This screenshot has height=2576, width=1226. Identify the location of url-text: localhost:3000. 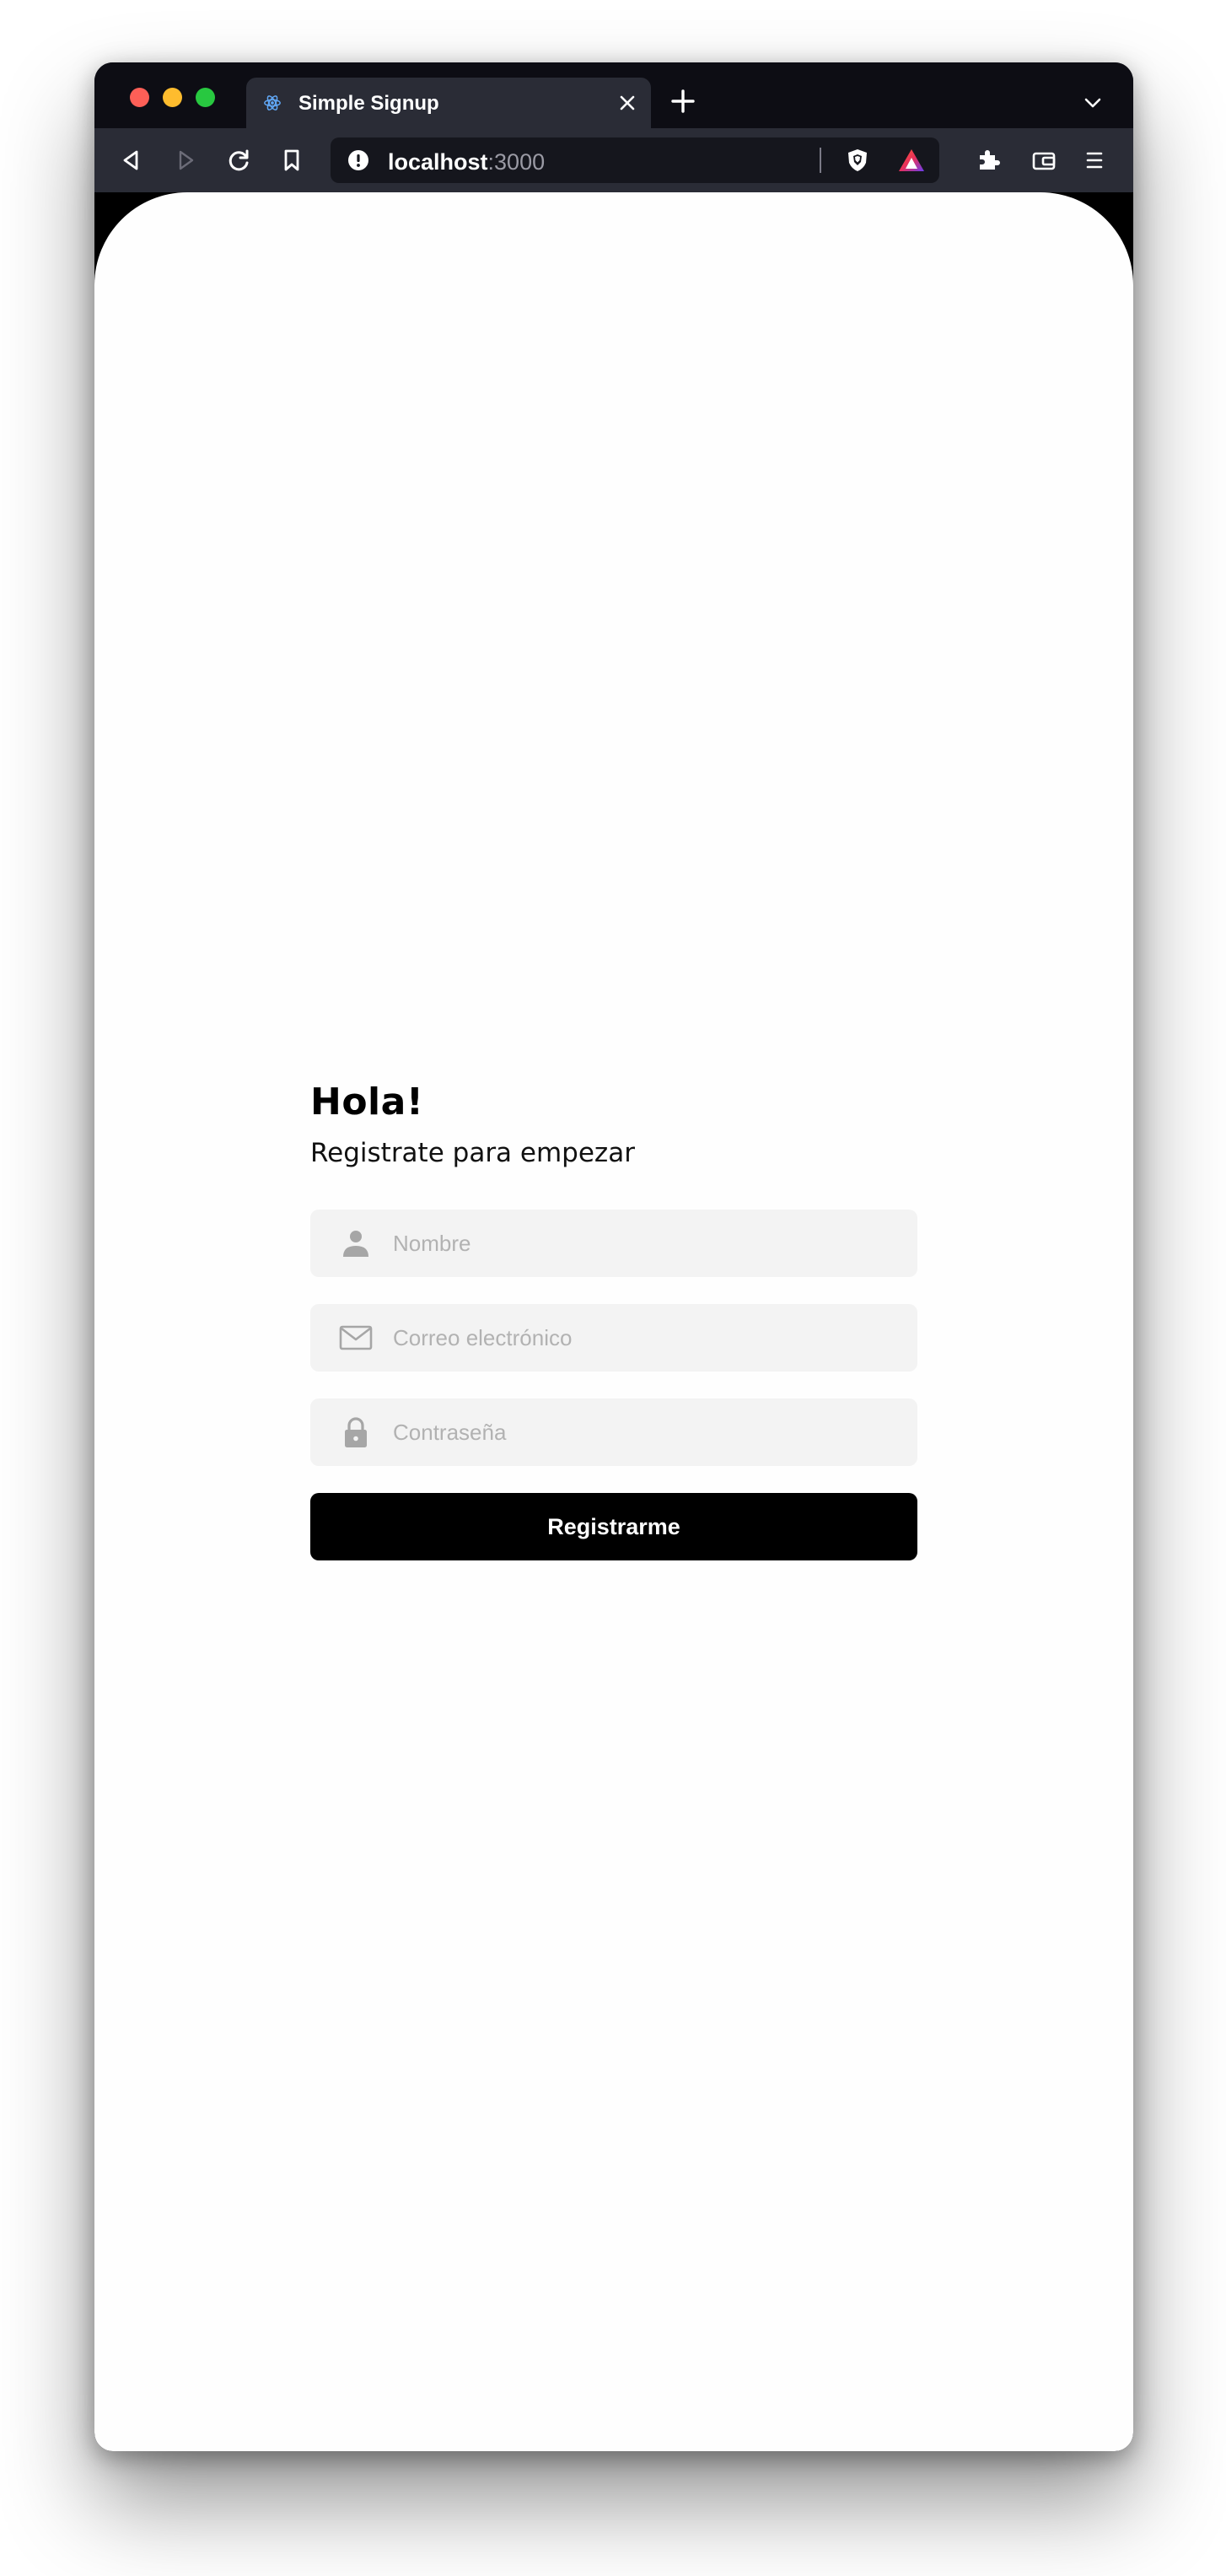
(467, 162).